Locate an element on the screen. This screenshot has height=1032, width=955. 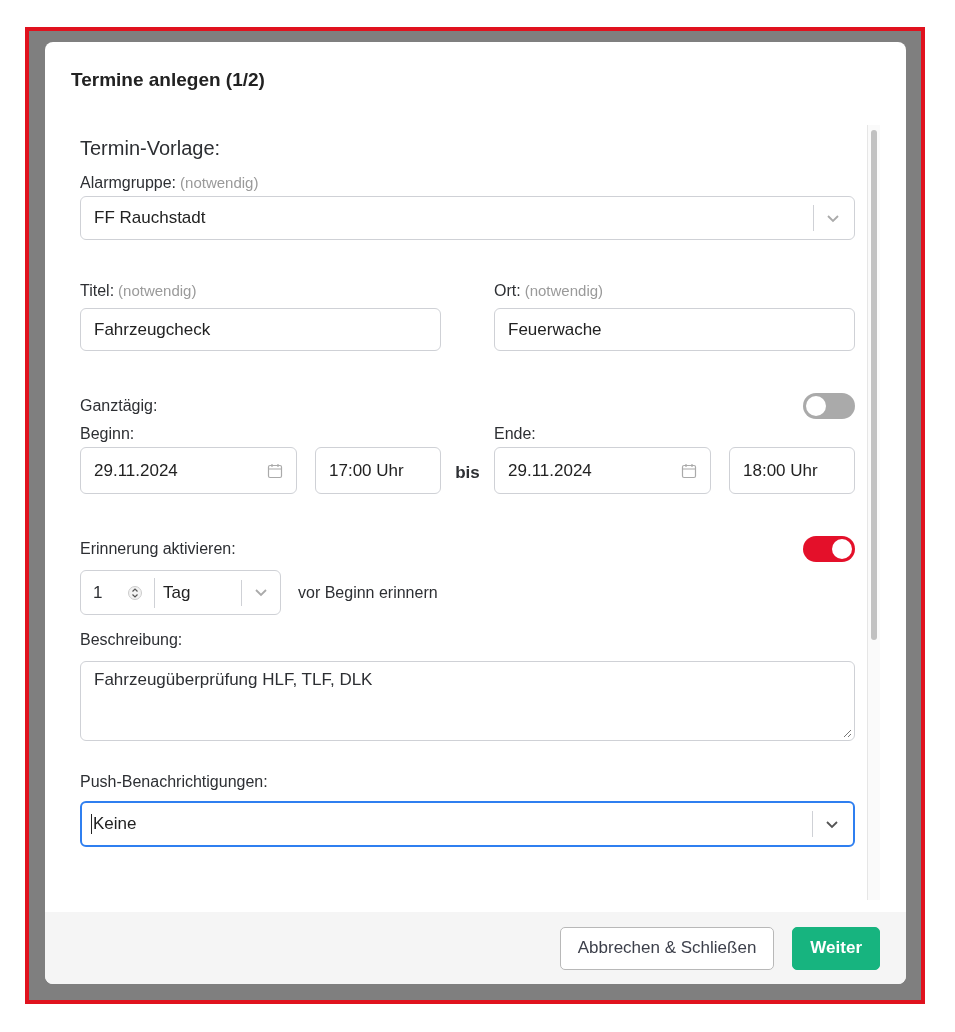
time-field: 17:00 Uhr is located at coordinates (378, 470).